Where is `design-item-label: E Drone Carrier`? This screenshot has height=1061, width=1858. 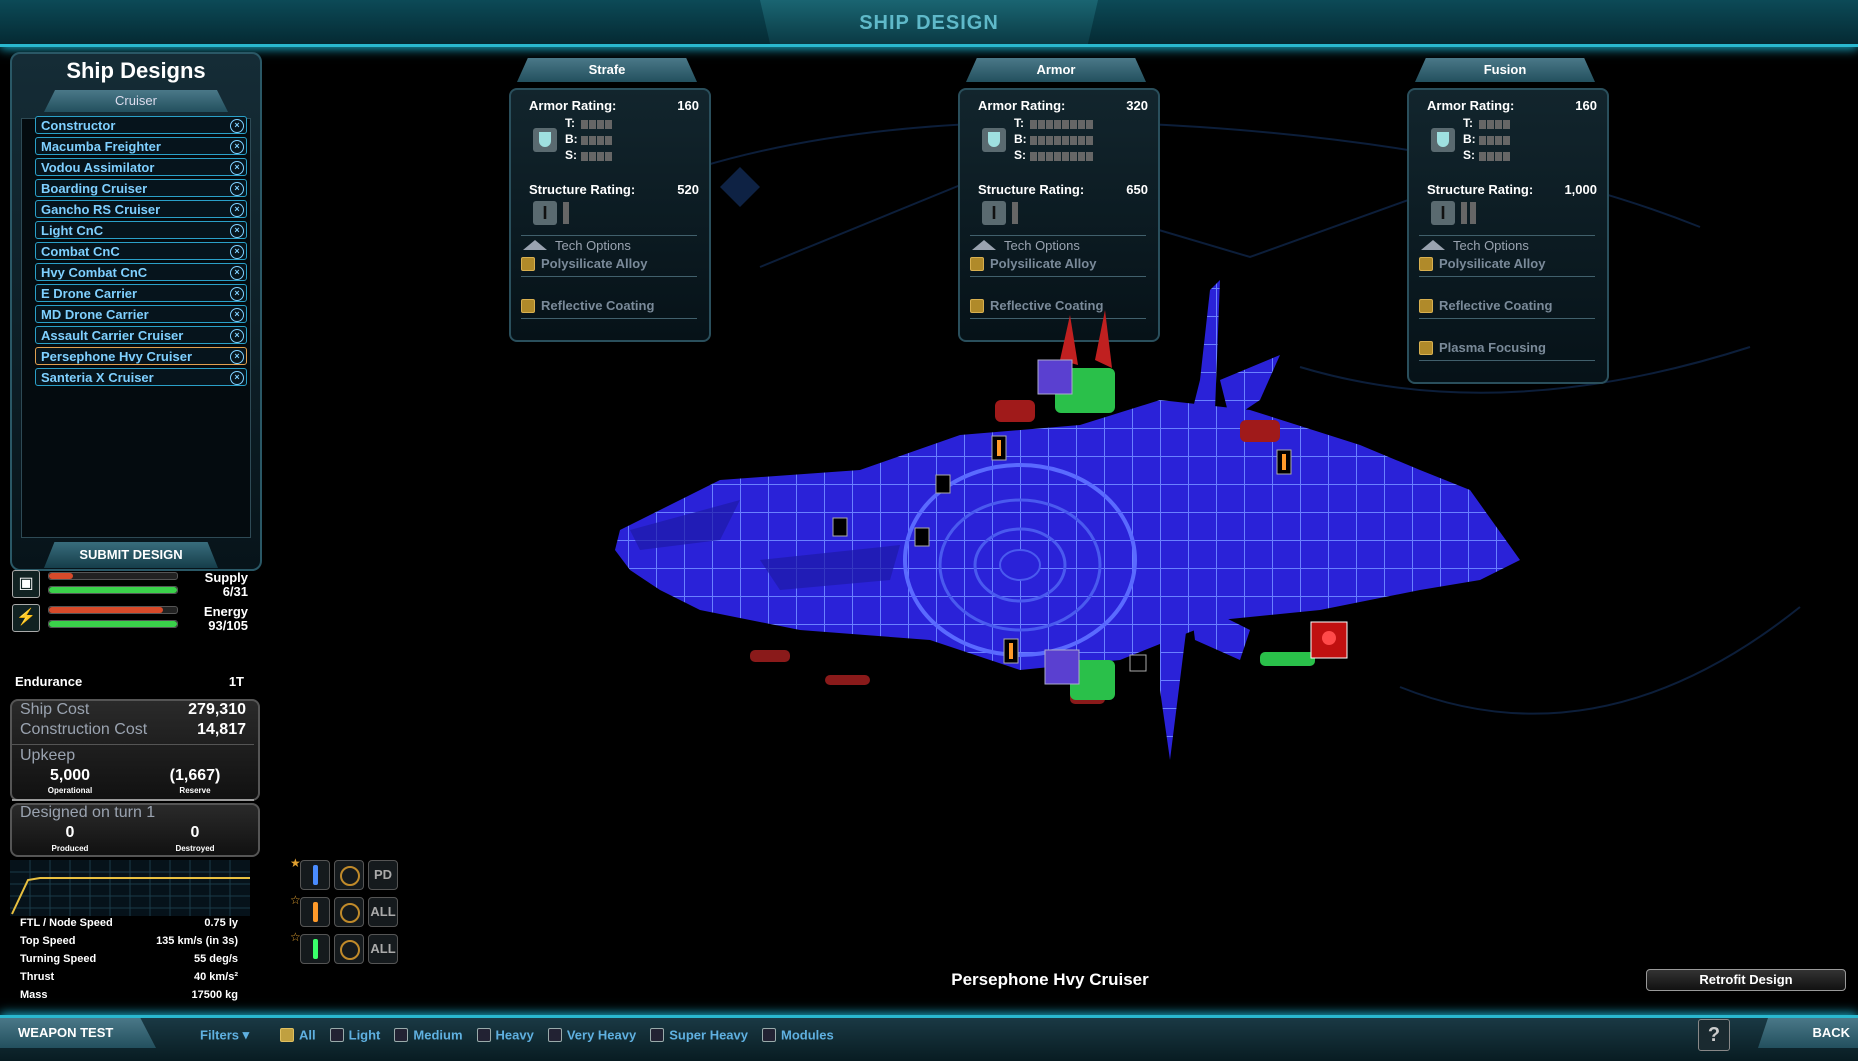
design-item-label: E Drone Carrier is located at coordinates (89, 293).